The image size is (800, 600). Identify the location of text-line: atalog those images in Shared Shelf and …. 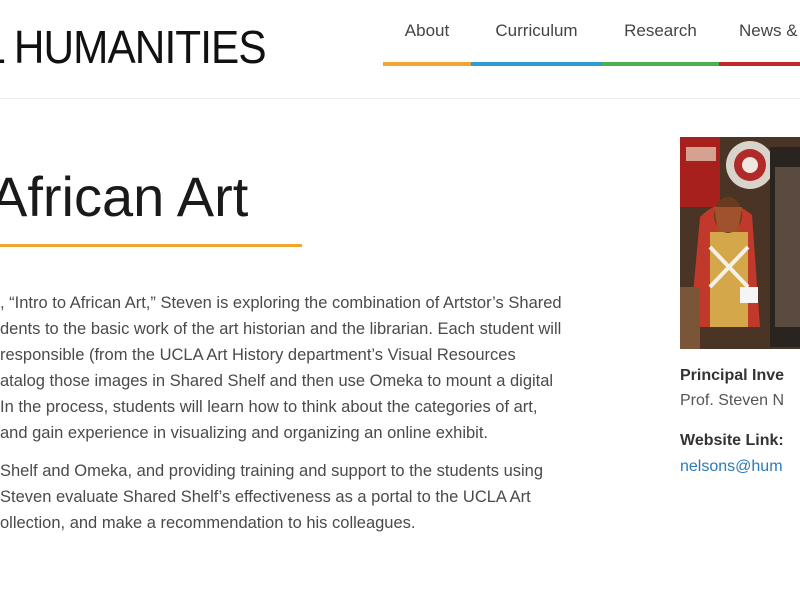
(277, 381).